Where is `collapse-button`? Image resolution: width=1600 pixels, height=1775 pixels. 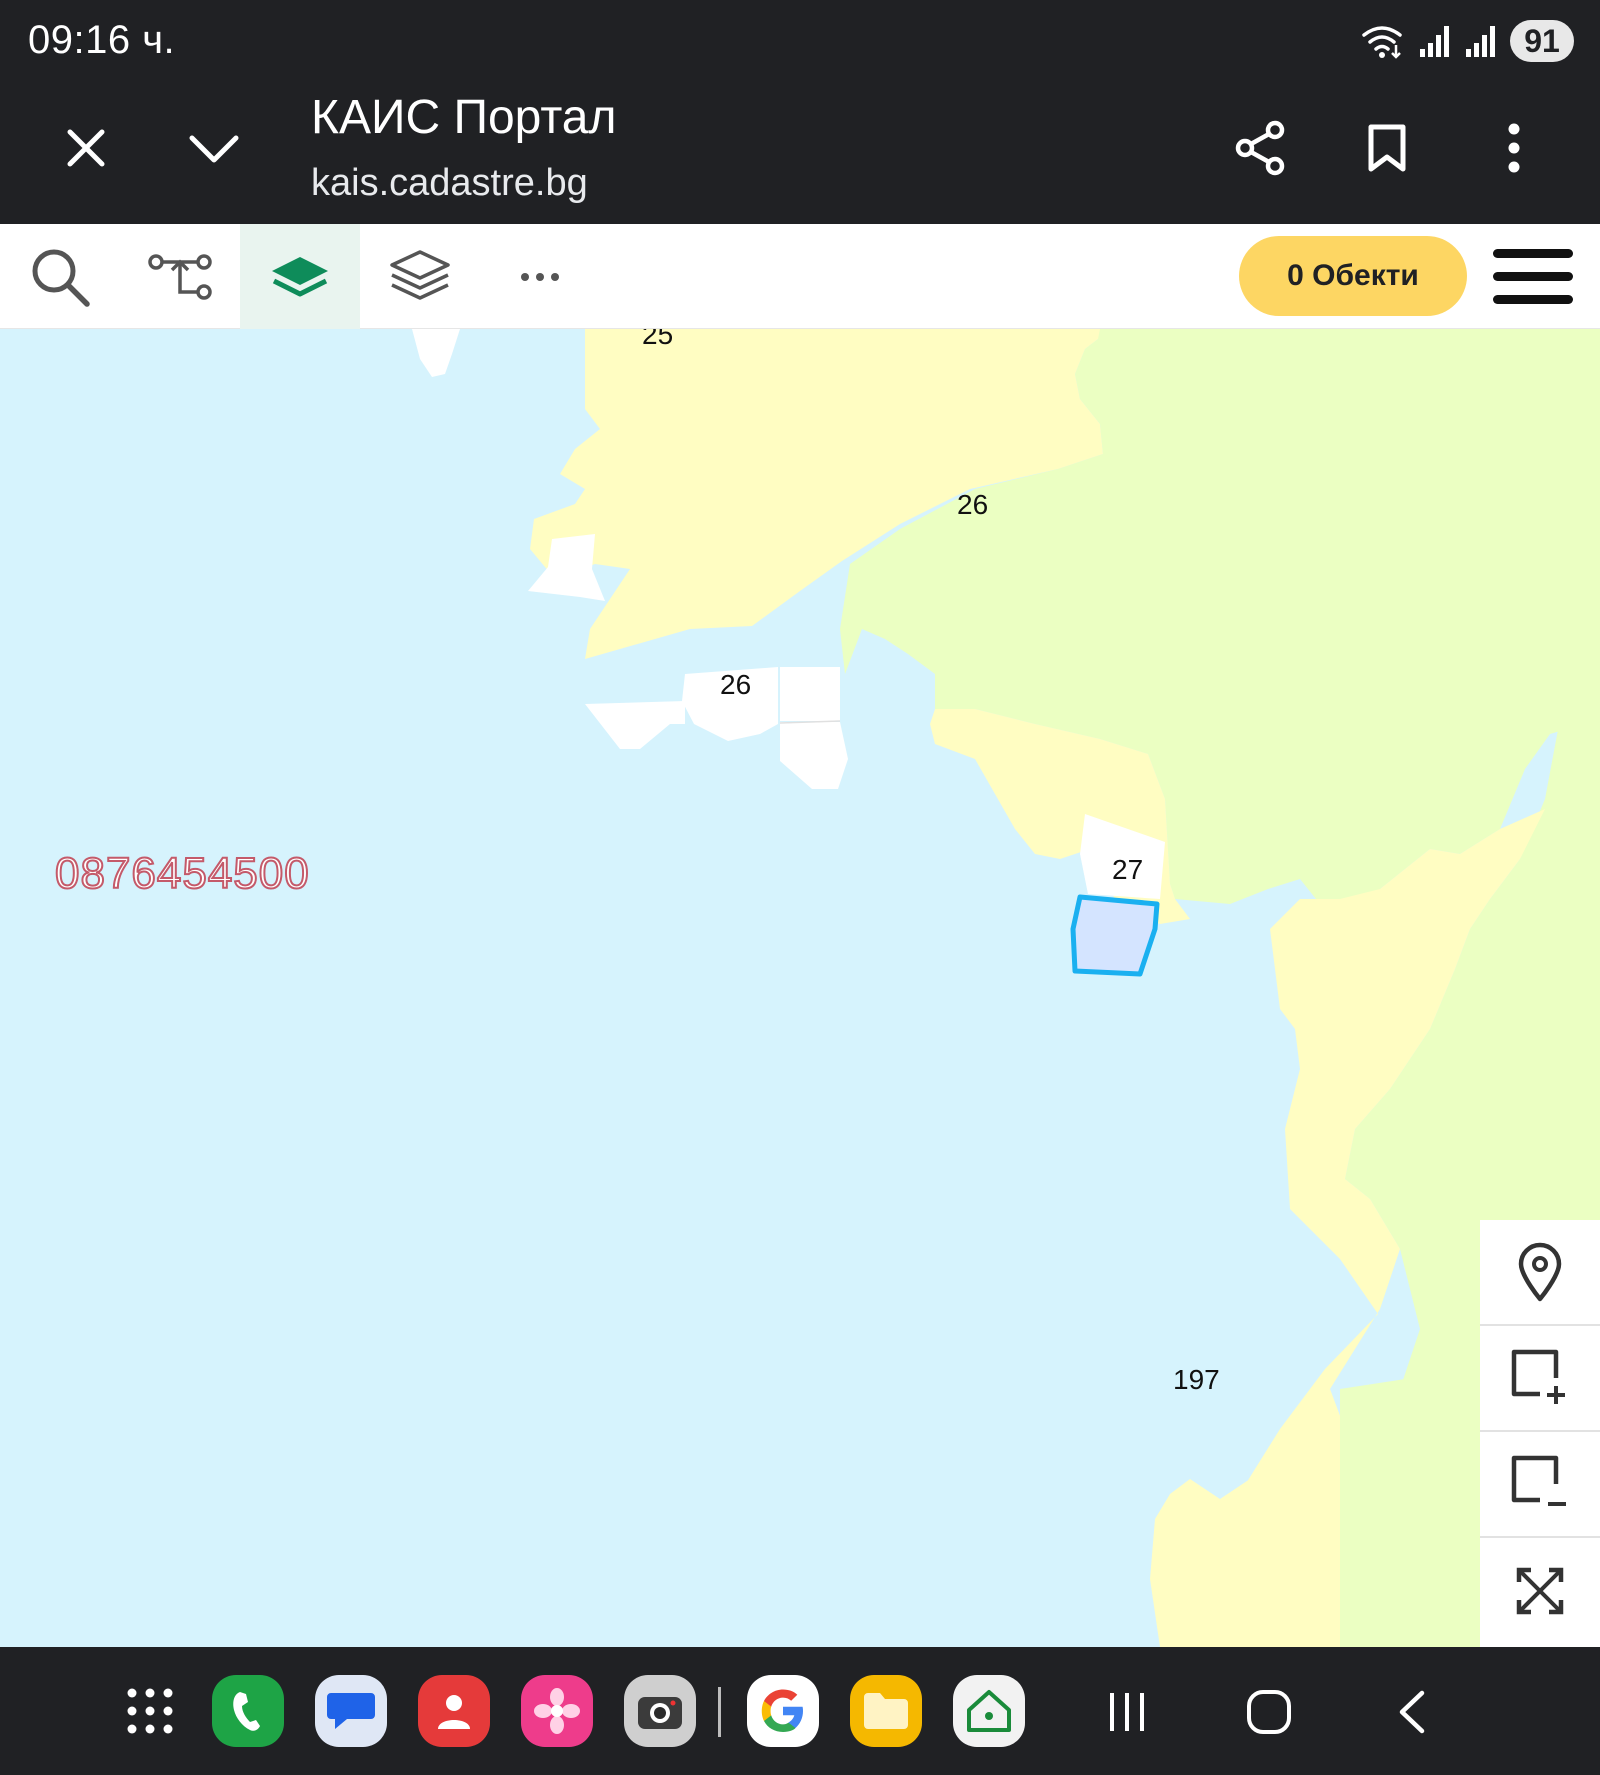 collapse-button is located at coordinates (214, 148).